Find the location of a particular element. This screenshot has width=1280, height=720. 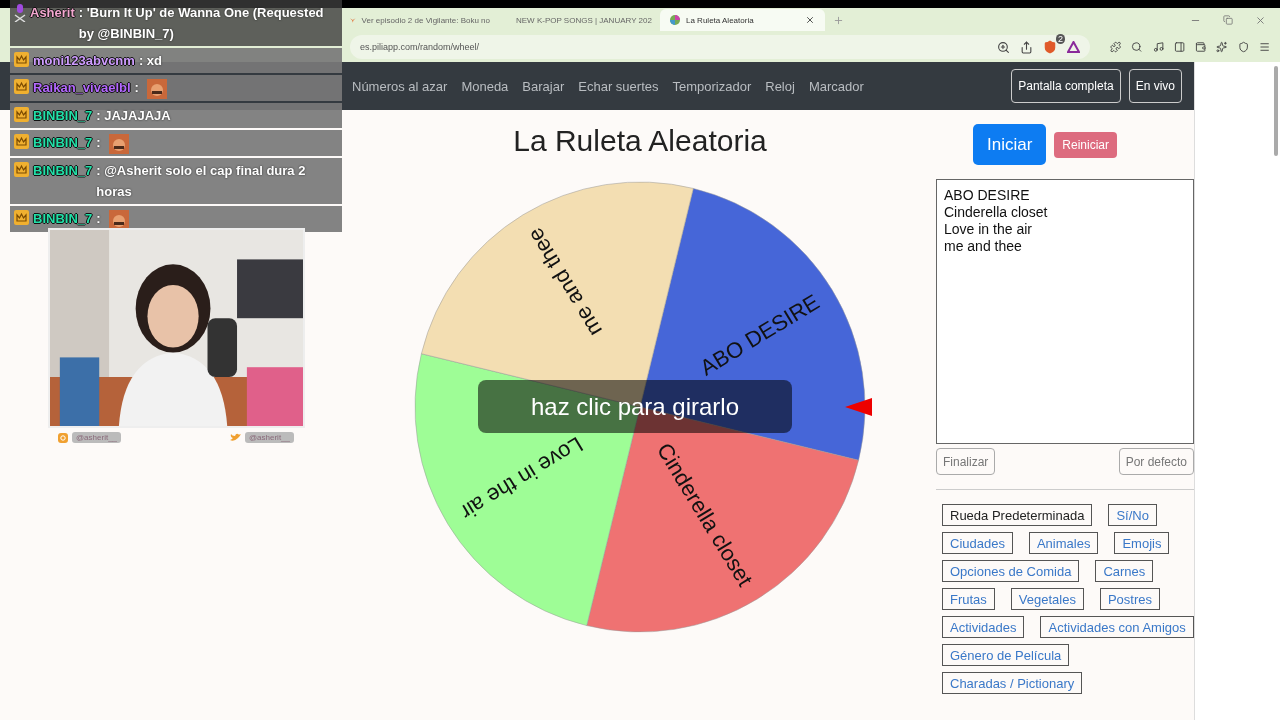

nav-link: Barajar is located at coordinates (543, 86).